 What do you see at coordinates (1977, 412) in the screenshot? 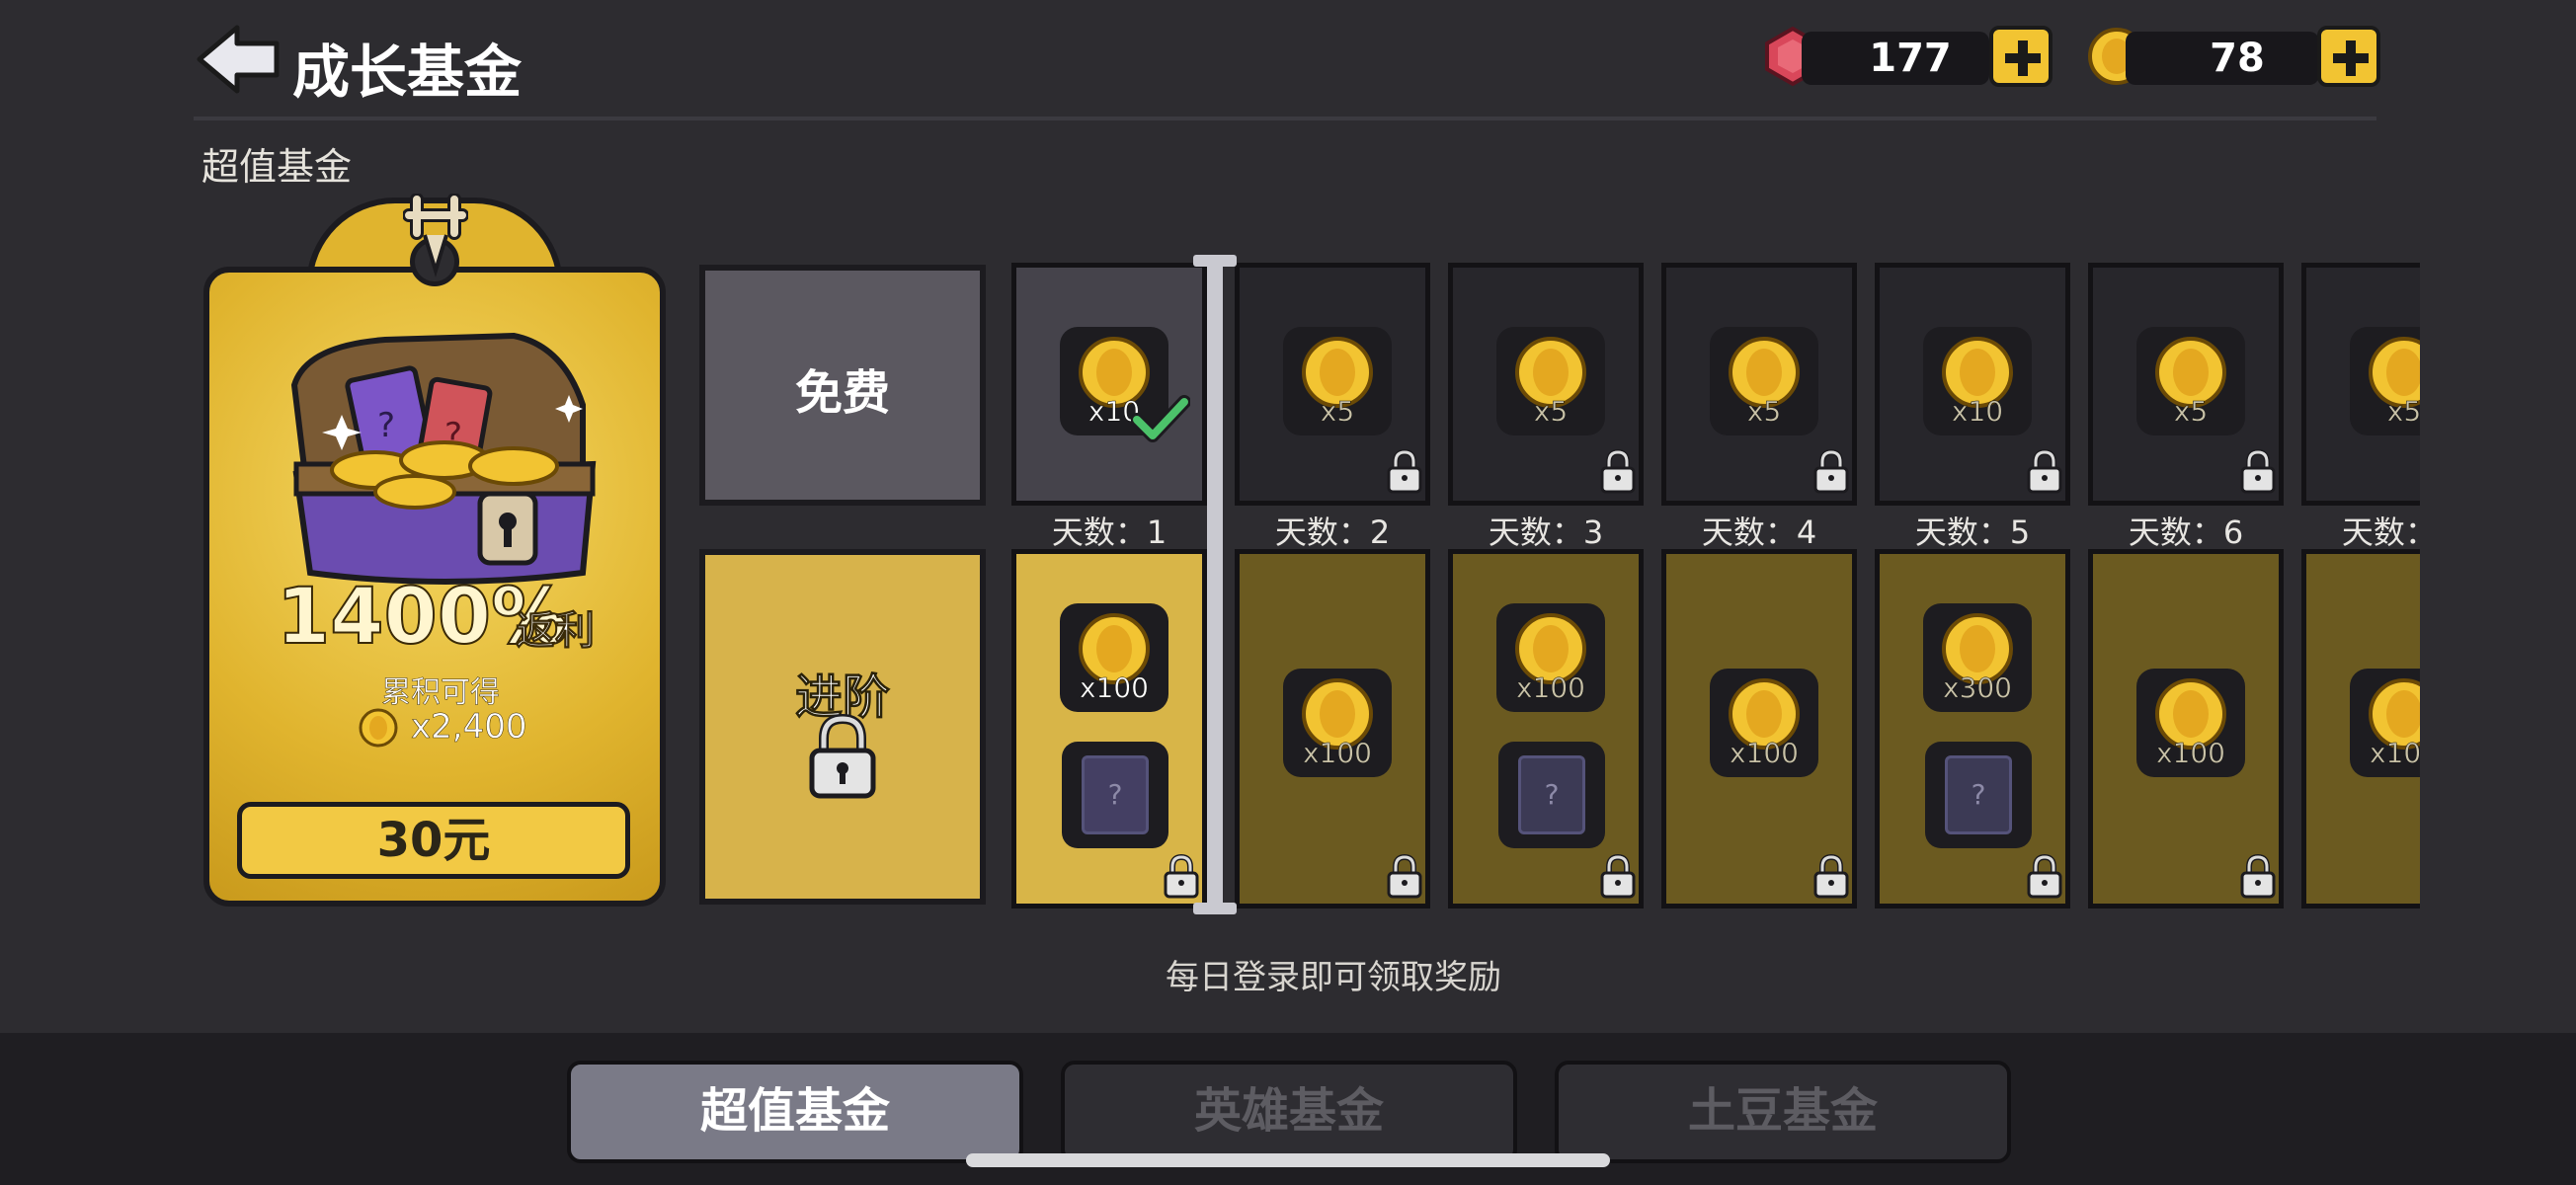
I see `reward-amount: x10` at bounding box center [1977, 412].